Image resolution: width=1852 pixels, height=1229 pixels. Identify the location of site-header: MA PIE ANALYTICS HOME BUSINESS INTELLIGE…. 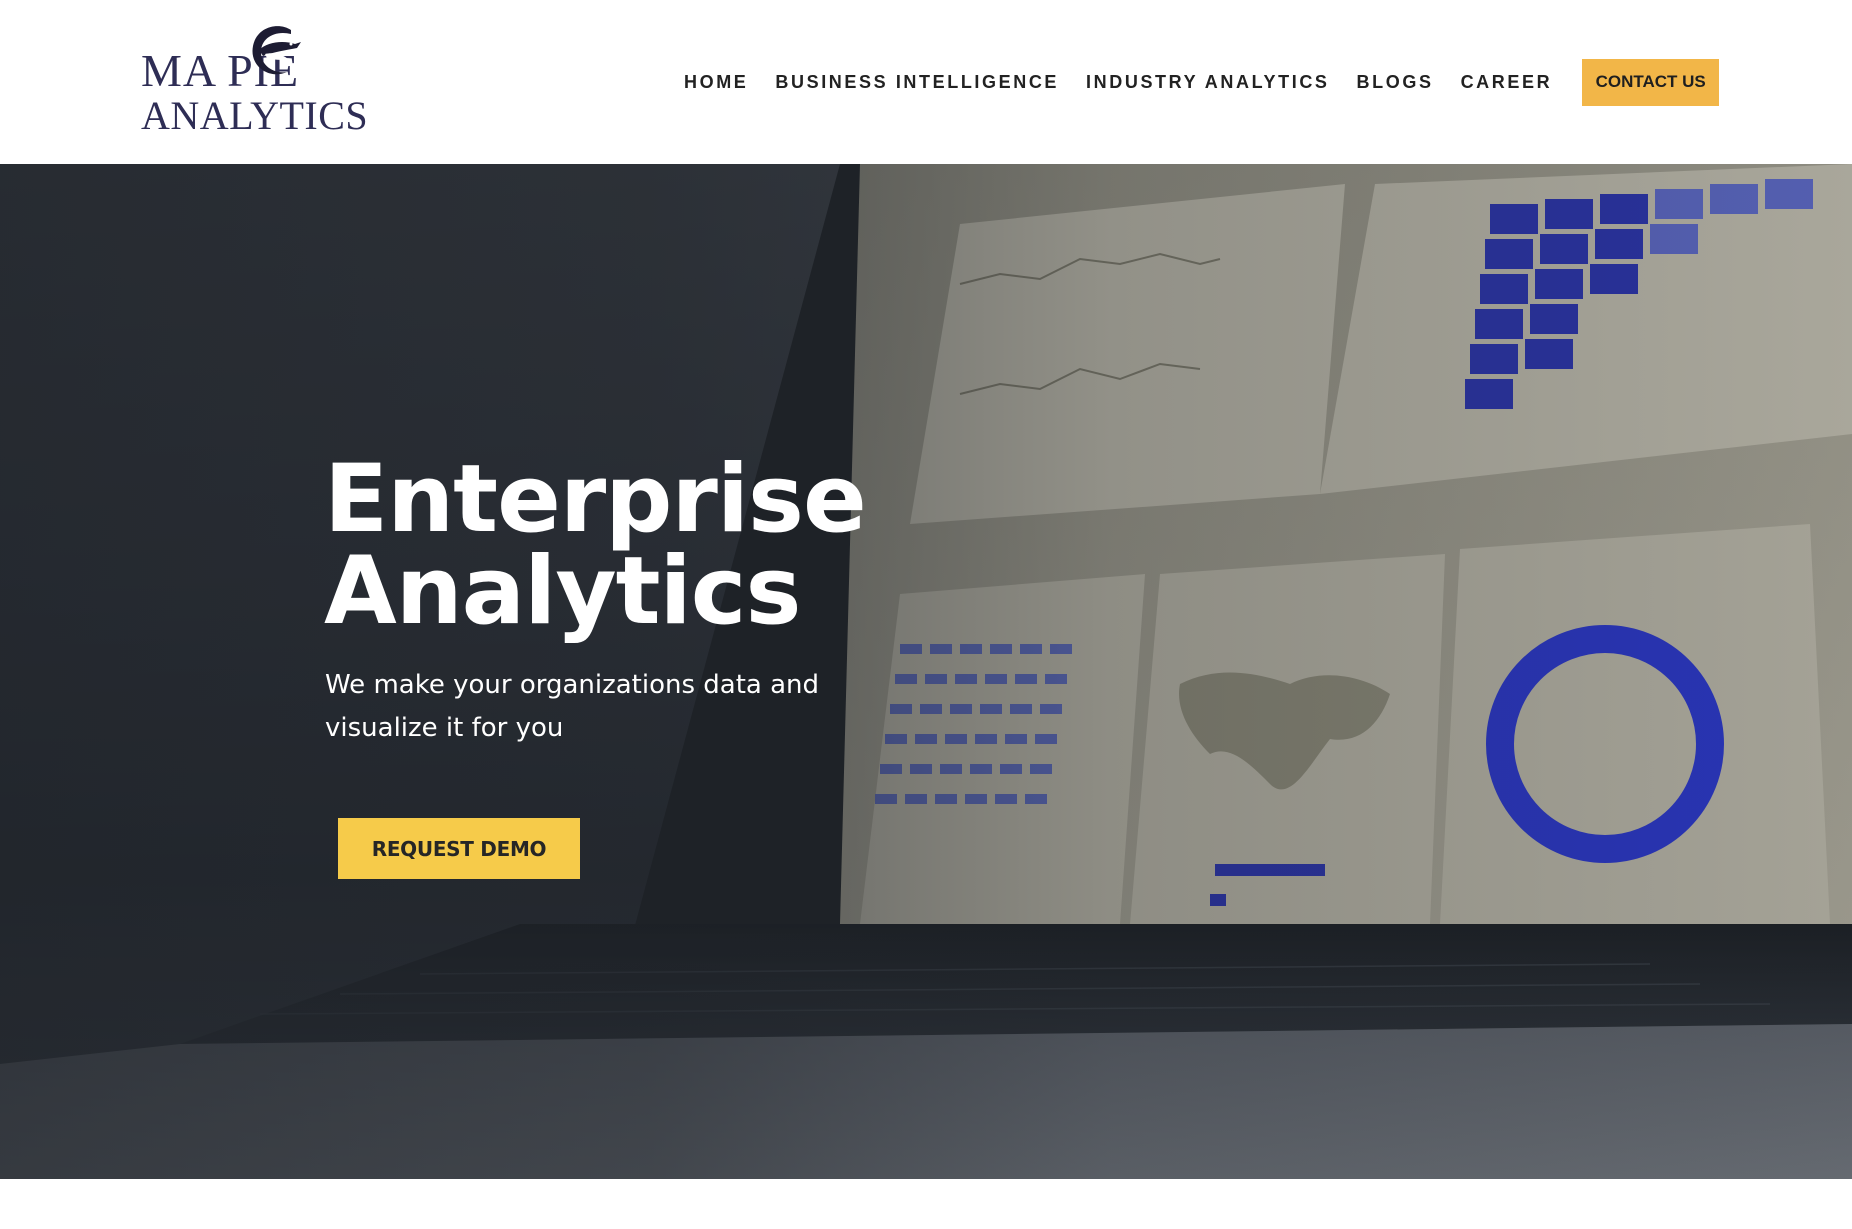
(926, 82).